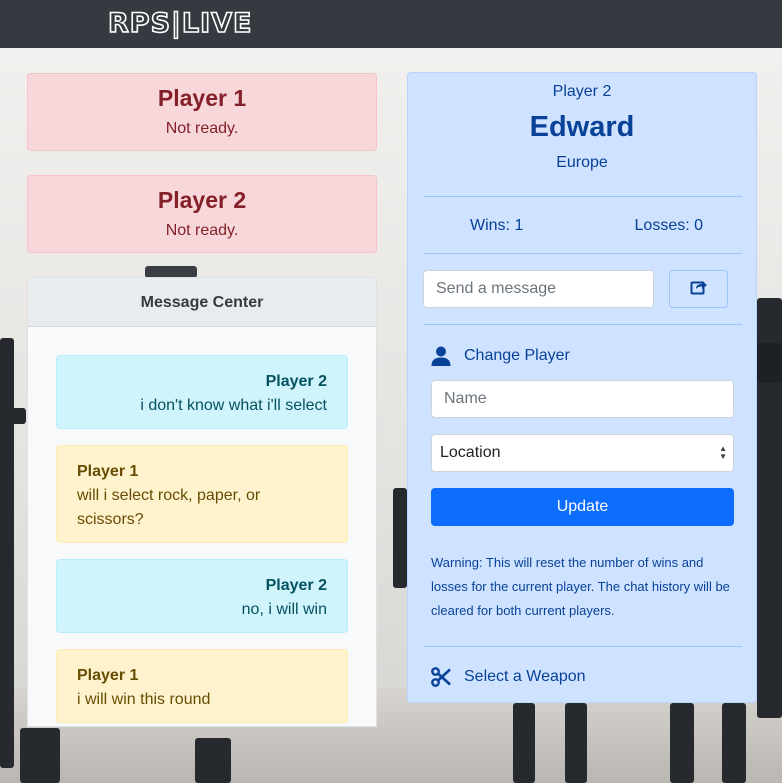  I want to click on panel-player-label: Player 2, so click(582, 91).